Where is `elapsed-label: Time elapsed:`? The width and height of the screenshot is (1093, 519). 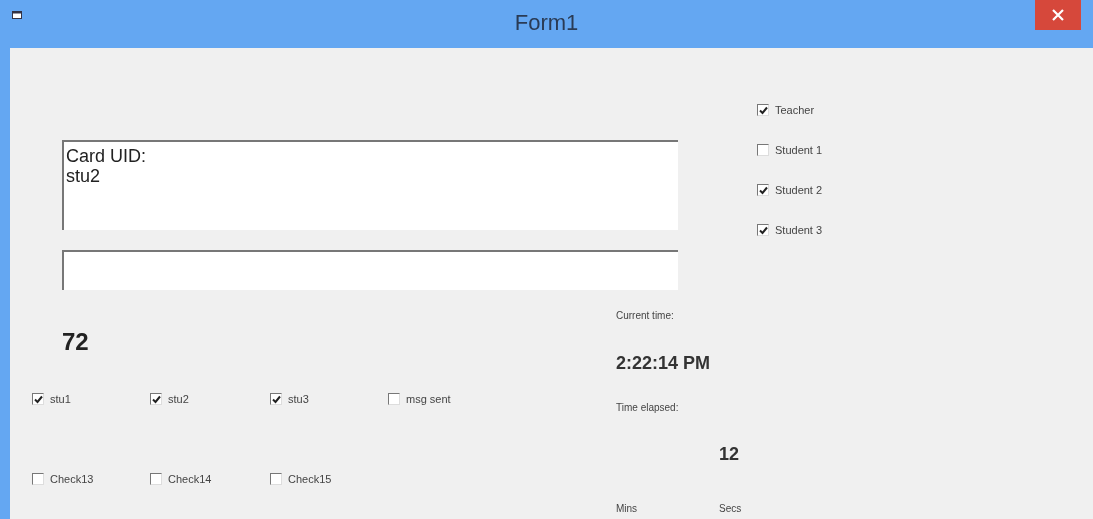
elapsed-label: Time elapsed: is located at coordinates (647, 408).